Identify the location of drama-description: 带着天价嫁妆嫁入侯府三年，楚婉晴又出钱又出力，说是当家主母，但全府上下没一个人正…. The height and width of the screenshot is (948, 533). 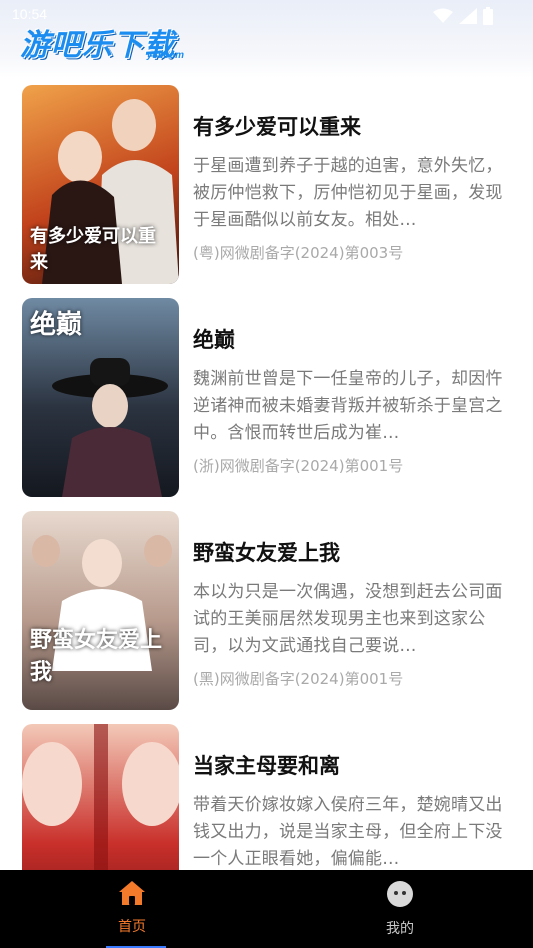
(348, 832).